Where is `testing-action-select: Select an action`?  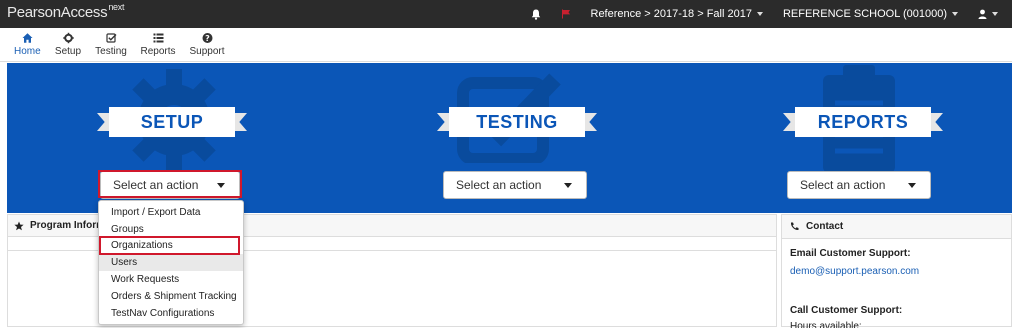
testing-action-select: Select an action is located at coordinates (515, 185).